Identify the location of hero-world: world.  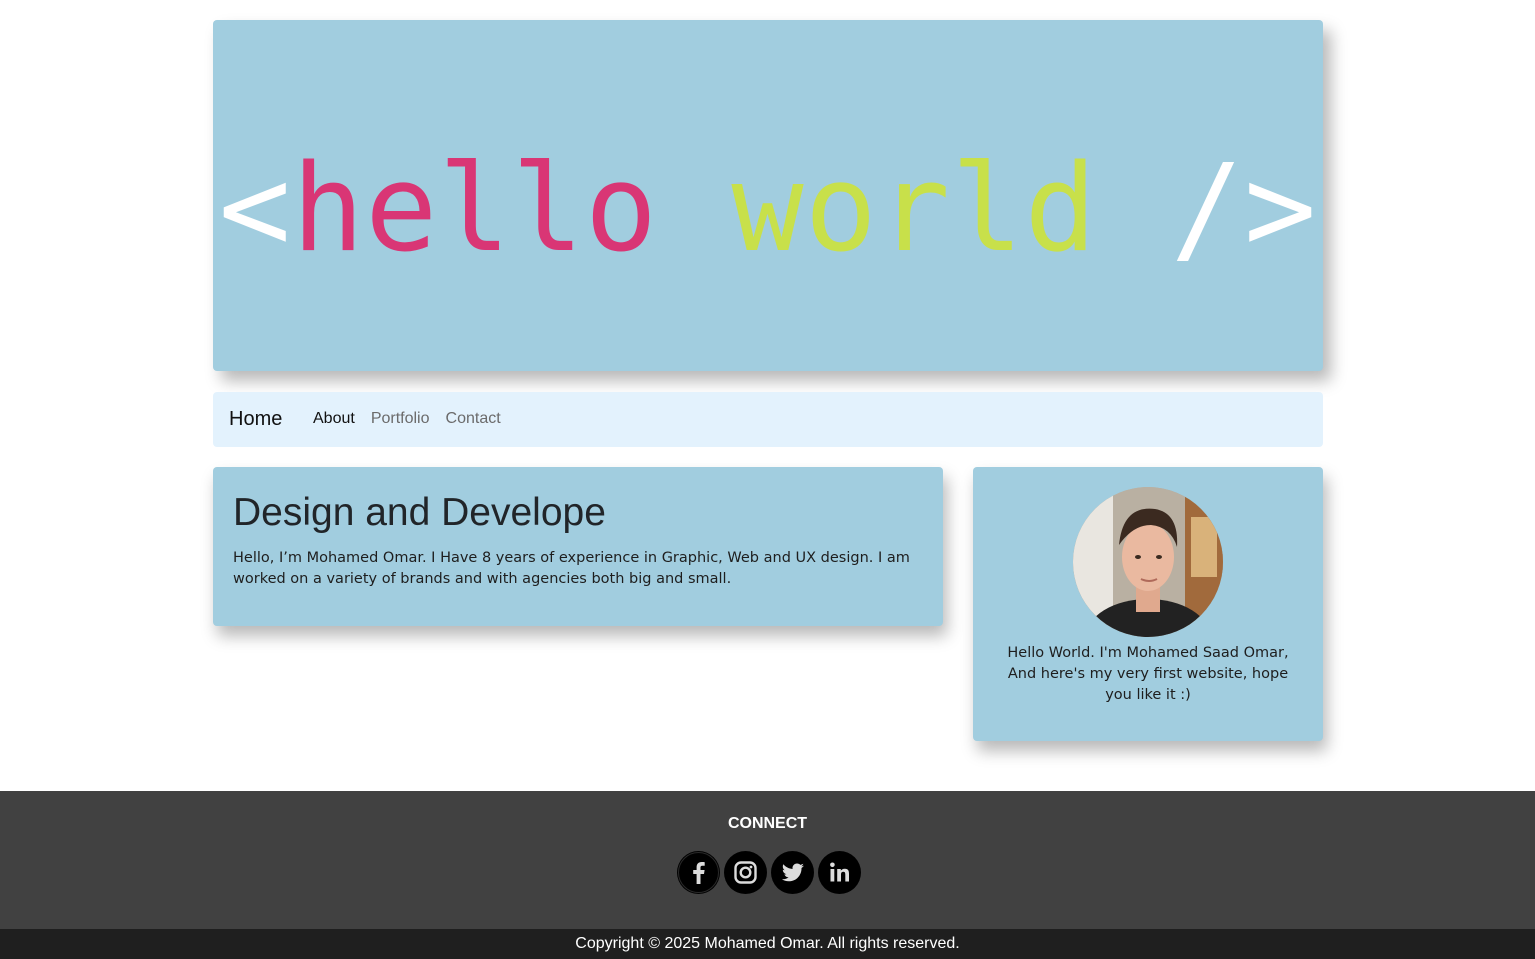
(914, 209).